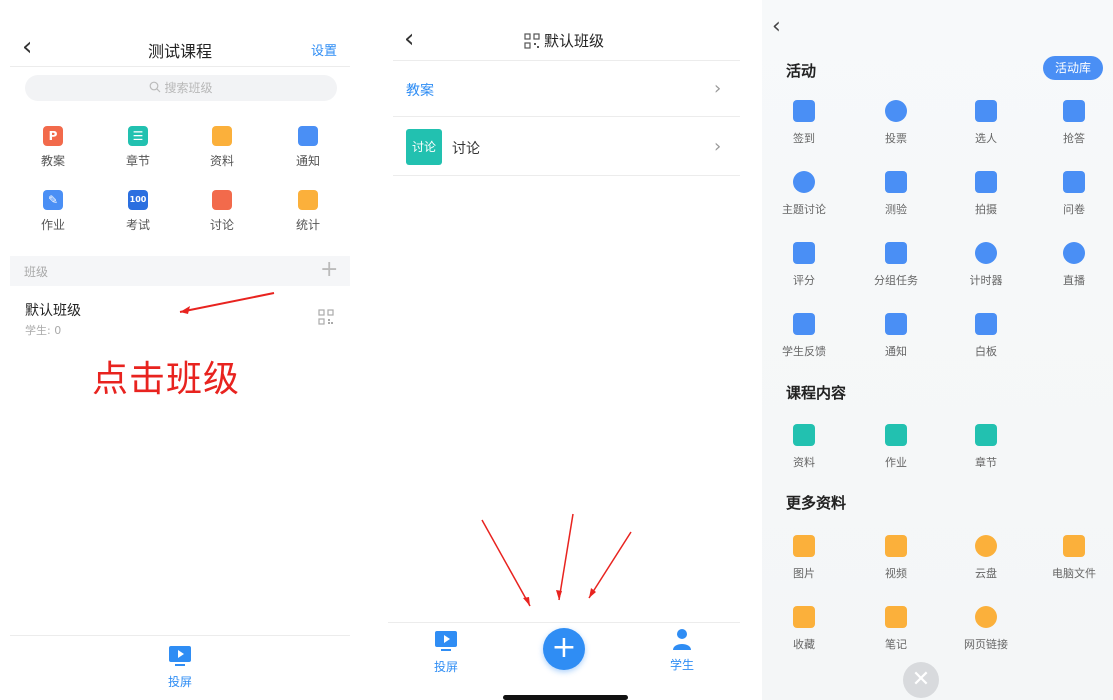 The image size is (1113, 700). I want to click on live-play-icon, so click(1074, 253).